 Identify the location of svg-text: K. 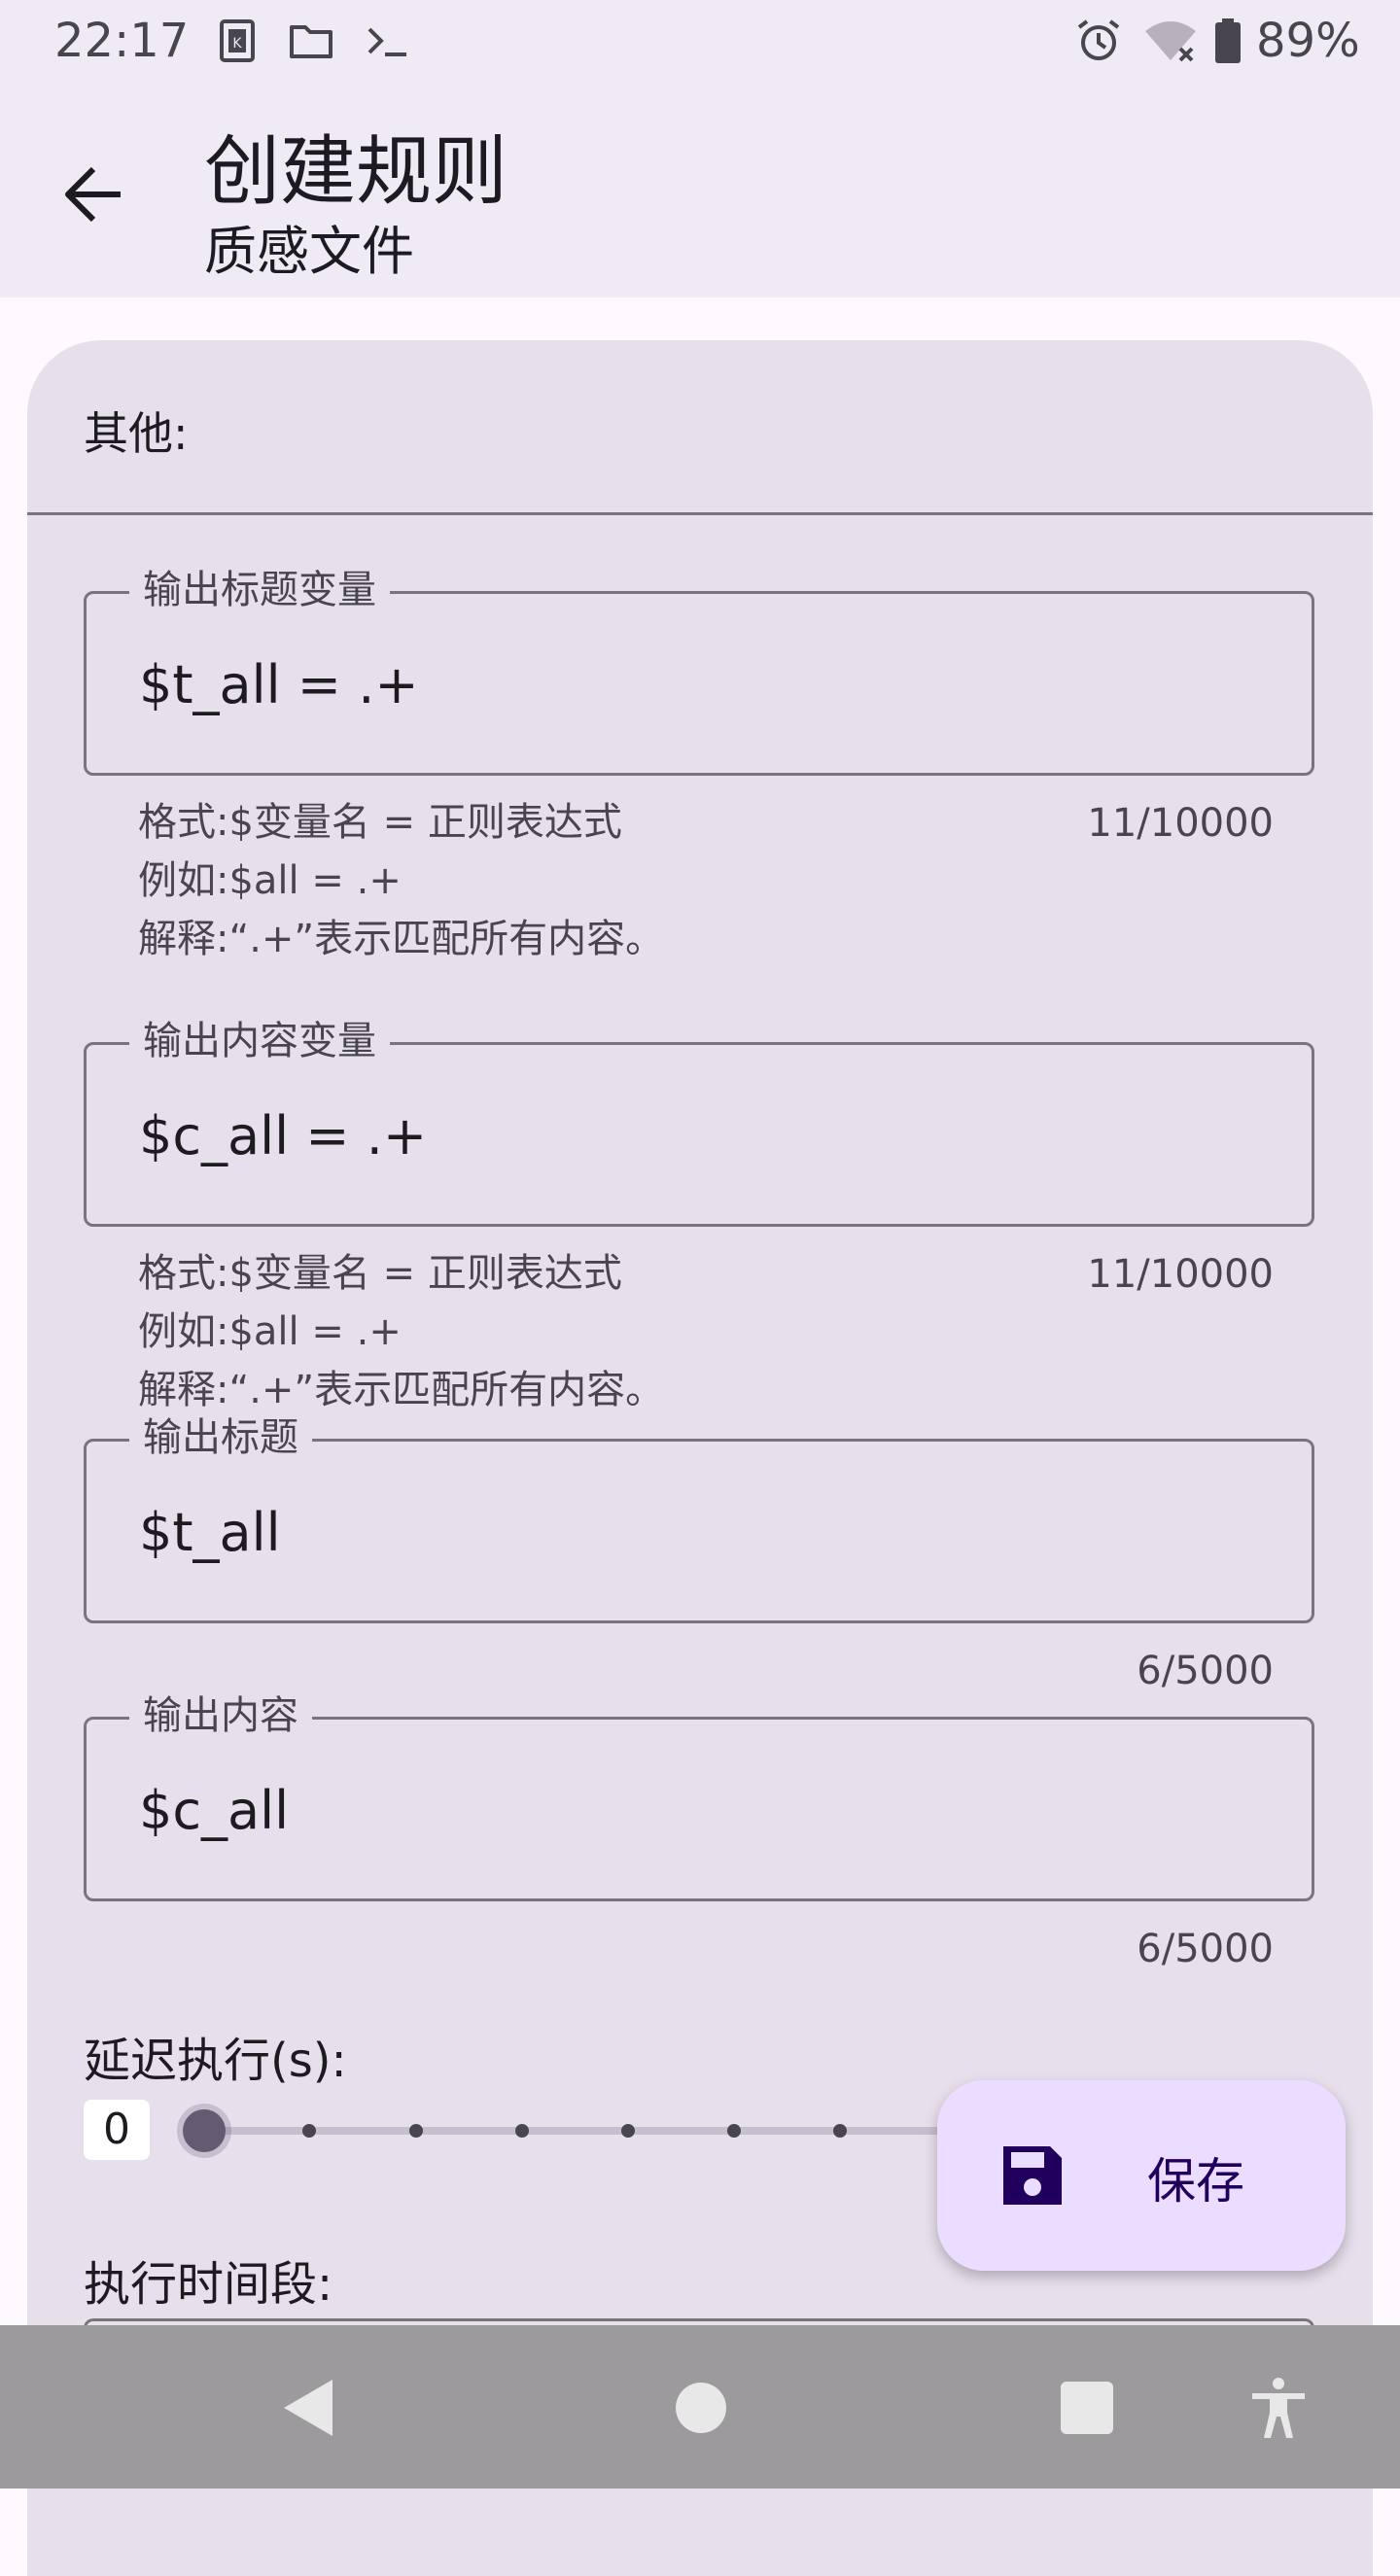
(237, 44).